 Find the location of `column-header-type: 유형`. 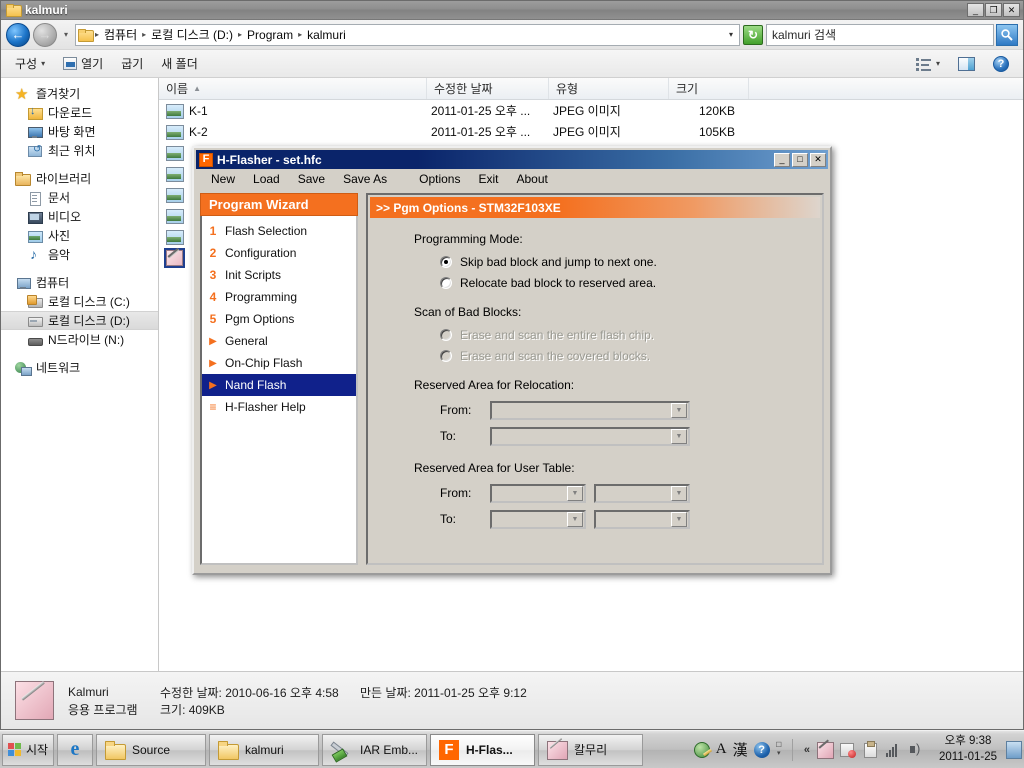

column-header-type: 유형 is located at coordinates (609, 88).